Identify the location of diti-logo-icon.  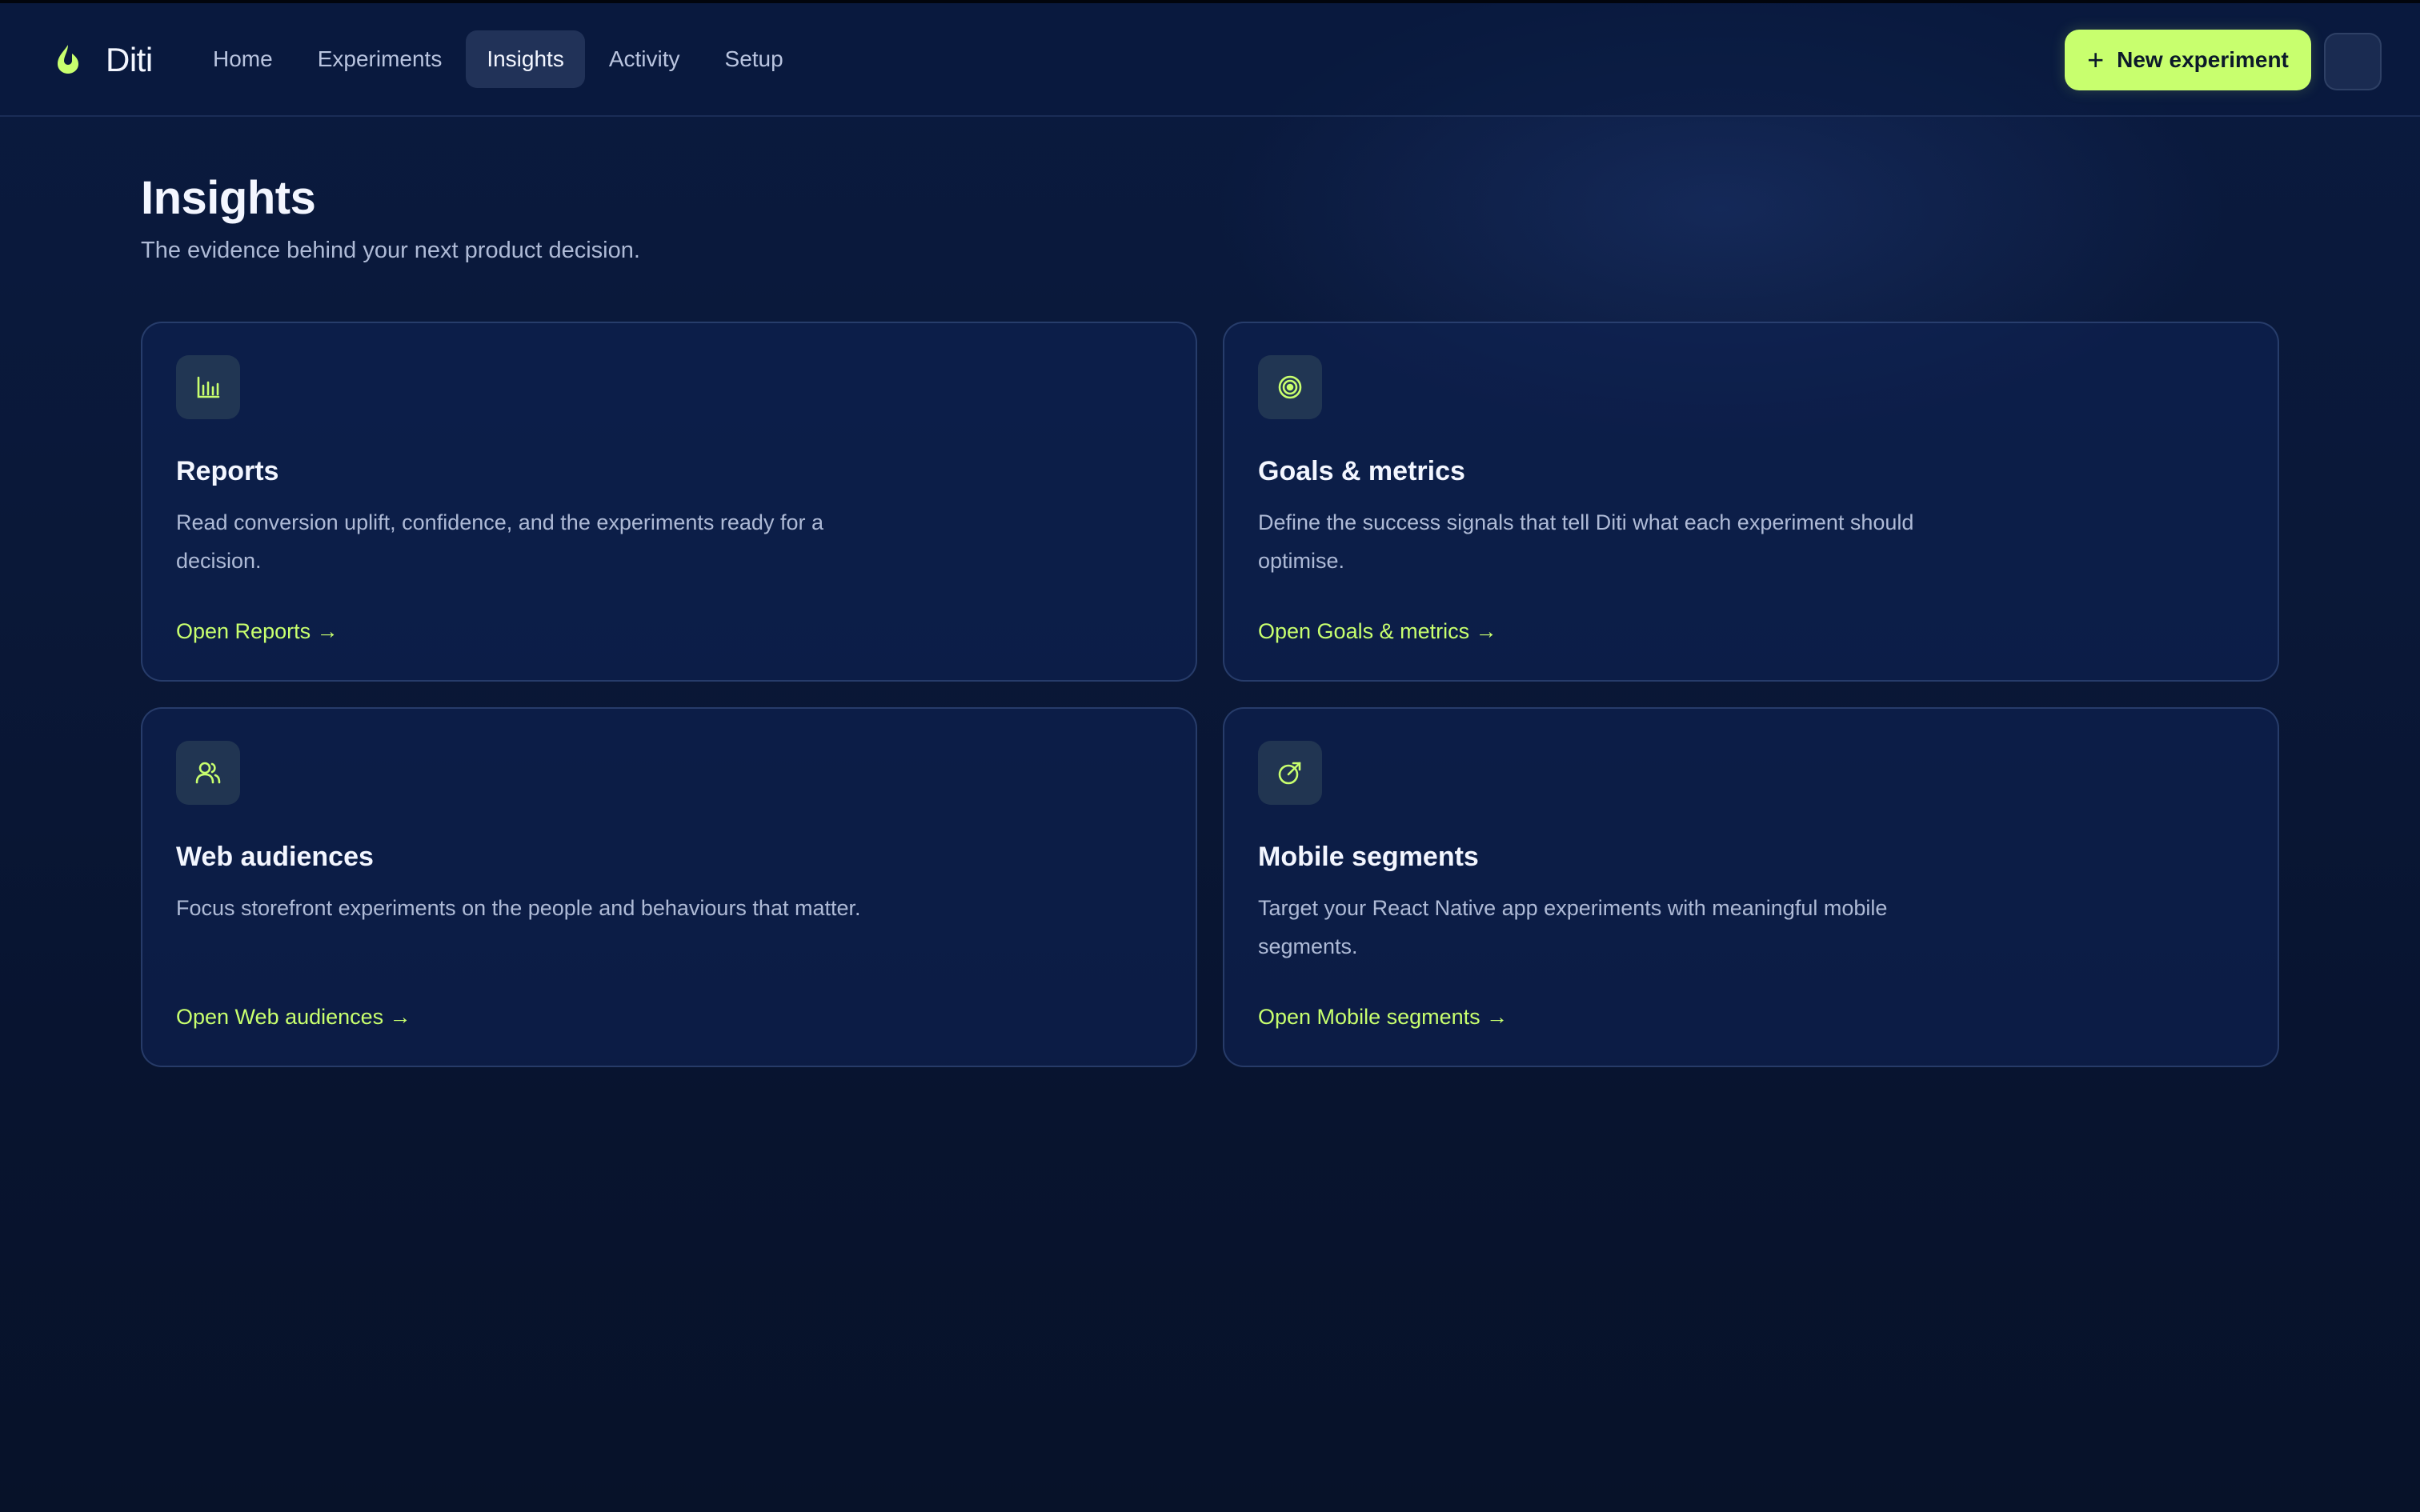
(68, 60).